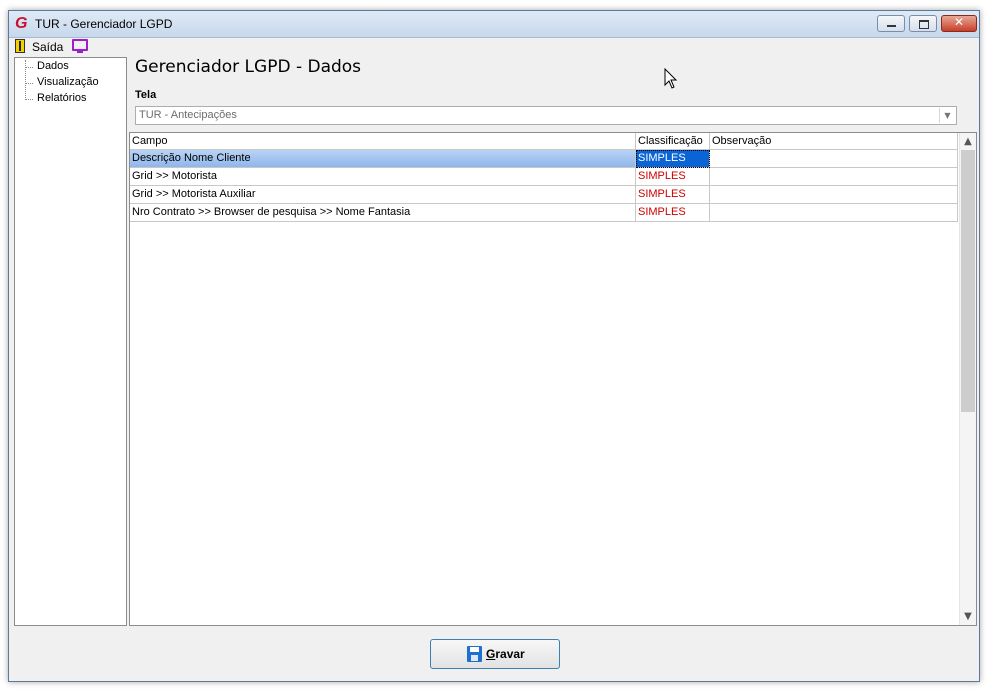 Image resolution: width=991 pixels, height=692 pixels. What do you see at coordinates (383, 177) in the screenshot?
I see `cell-campo: Grid >> Motorista` at bounding box center [383, 177].